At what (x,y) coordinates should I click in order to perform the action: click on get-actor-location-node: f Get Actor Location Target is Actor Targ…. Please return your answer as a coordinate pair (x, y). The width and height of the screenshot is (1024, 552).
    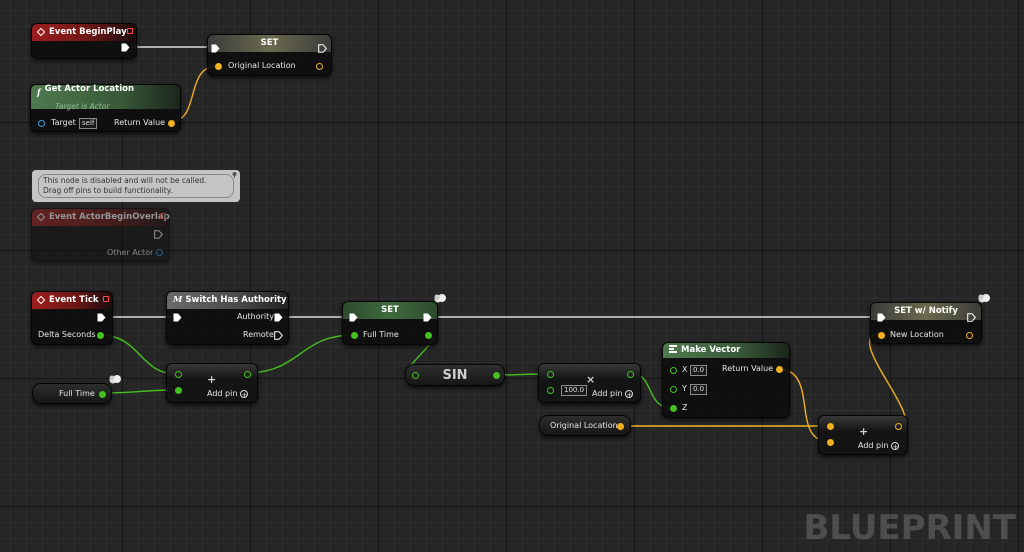
    Looking at the image, I should click on (105, 108).